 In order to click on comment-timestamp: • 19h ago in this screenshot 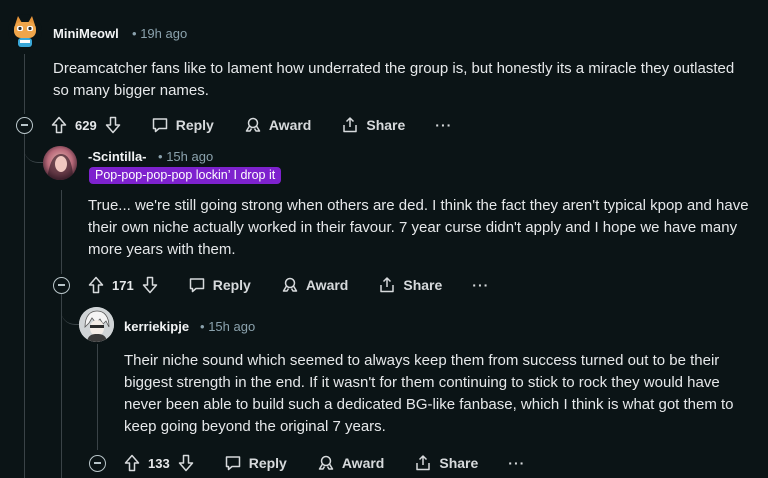, I will do `click(159, 33)`.